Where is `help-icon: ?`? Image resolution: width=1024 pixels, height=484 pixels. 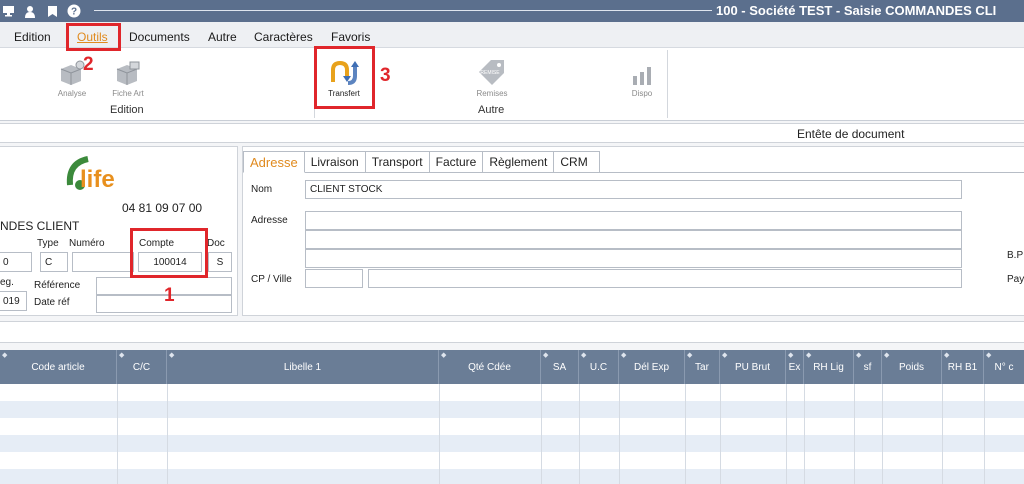
help-icon: ? is located at coordinates (74, 11).